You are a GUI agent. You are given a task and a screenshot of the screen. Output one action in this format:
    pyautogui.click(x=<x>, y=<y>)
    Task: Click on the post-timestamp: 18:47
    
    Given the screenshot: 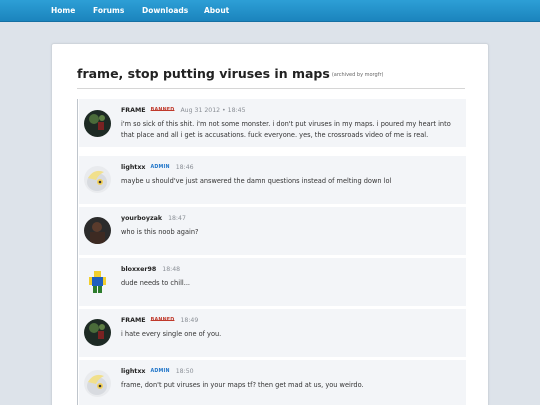 What is the action you would take?
    pyautogui.click(x=177, y=218)
    